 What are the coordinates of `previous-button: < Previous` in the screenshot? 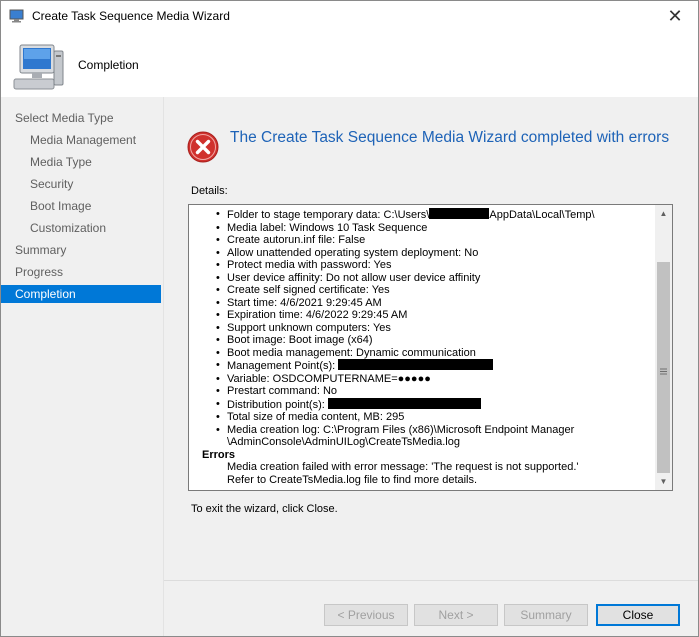 It's located at (366, 615).